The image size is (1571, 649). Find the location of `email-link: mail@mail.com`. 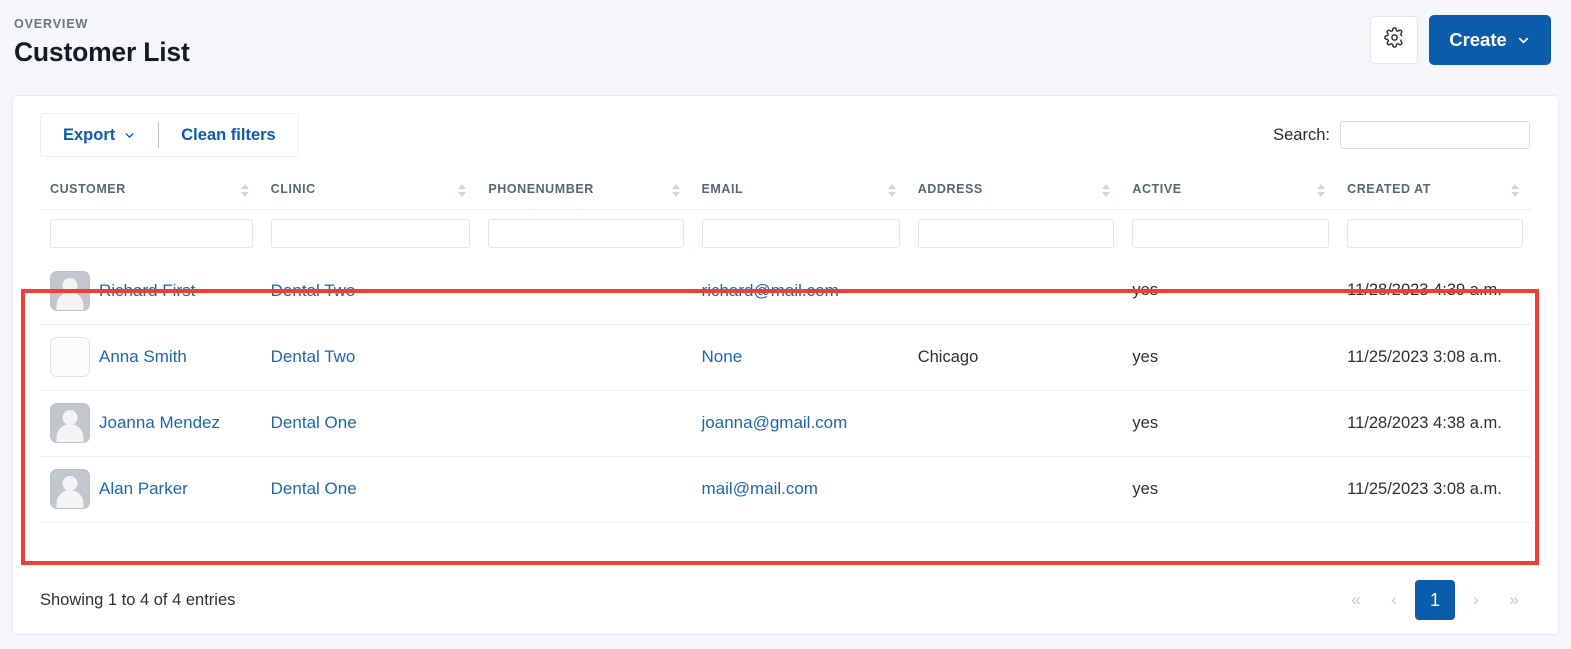

email-link: mail@mail.com is located at coordinates (760, 488).